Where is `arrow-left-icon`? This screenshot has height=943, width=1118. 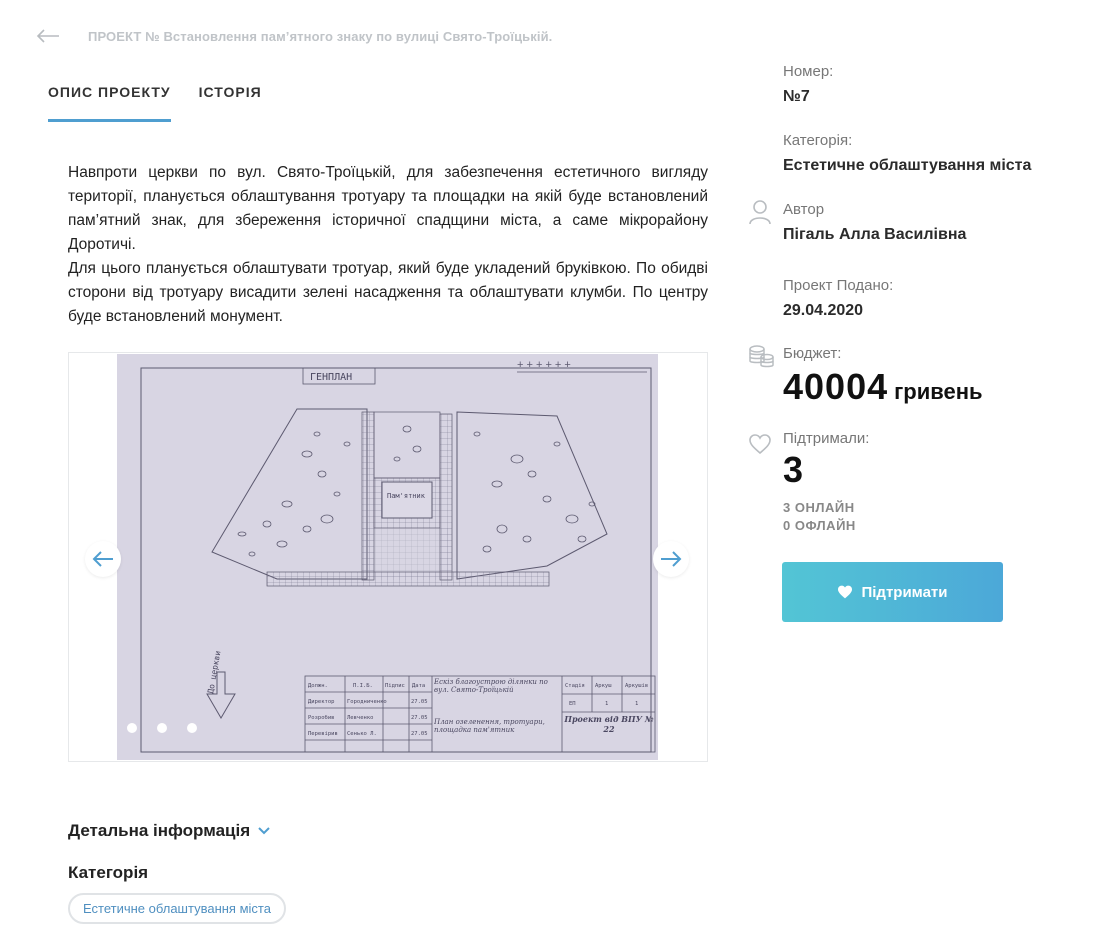 arrow-left-icon is located at coordinates (47, 36).